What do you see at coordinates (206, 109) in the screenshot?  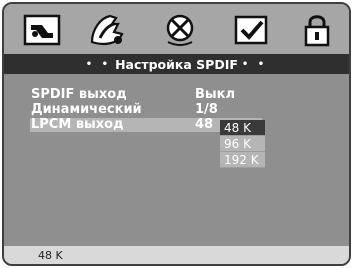 I see `setting-value: 1/8` at bounding box center [206, 109].